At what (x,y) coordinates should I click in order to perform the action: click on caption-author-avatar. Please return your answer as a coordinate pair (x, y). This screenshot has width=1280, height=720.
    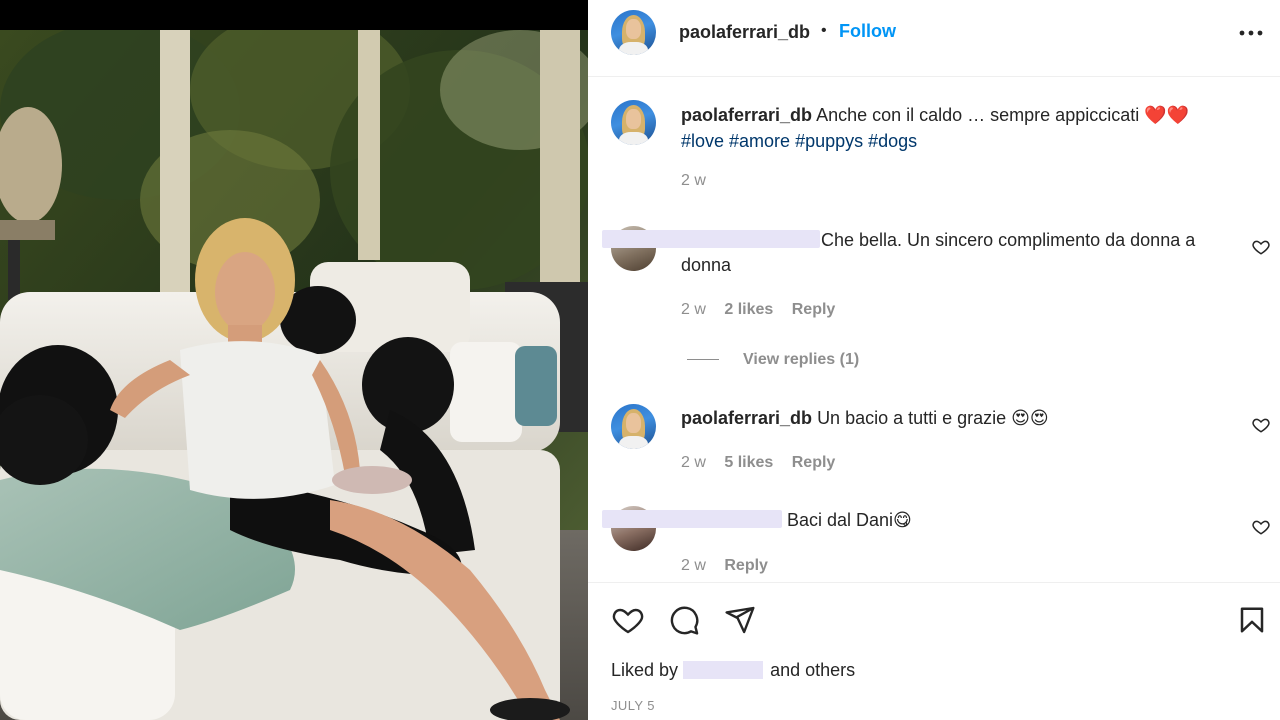
    Looking at the image, I should click on (633, 122).